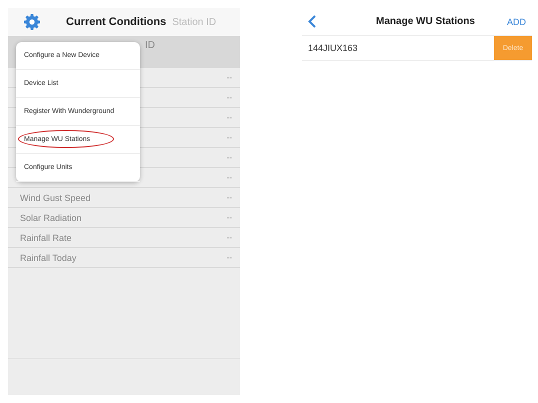 The height and width of the screenshot is (403, 538). What do you see at coordinates (150, 46) in the screenshot?
I see `column-header: ID` at bounding box center [150, 46].